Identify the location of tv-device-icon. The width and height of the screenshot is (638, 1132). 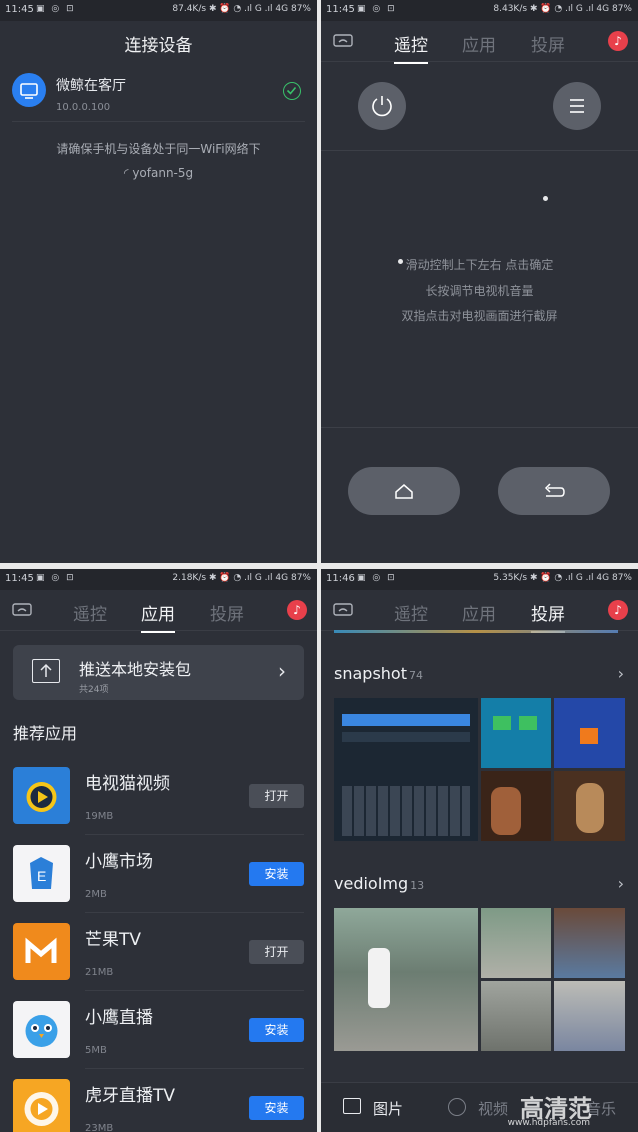
(29, 90).